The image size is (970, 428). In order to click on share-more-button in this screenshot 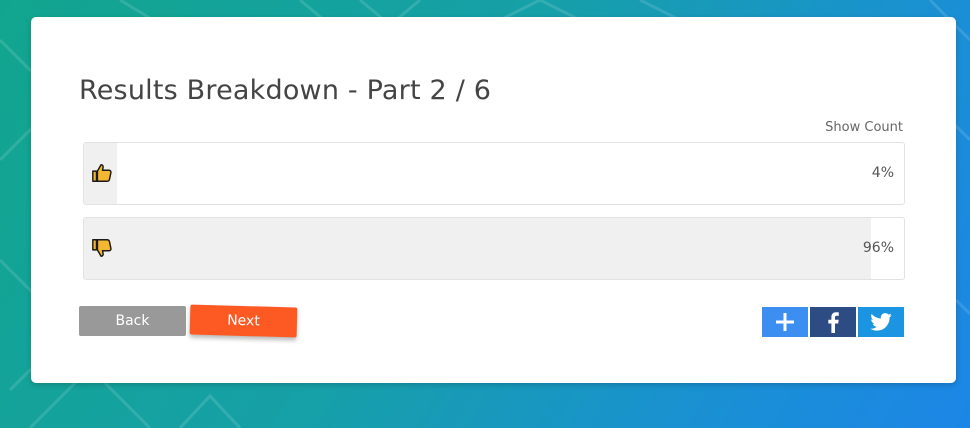, I will do `click(785, 322)`.